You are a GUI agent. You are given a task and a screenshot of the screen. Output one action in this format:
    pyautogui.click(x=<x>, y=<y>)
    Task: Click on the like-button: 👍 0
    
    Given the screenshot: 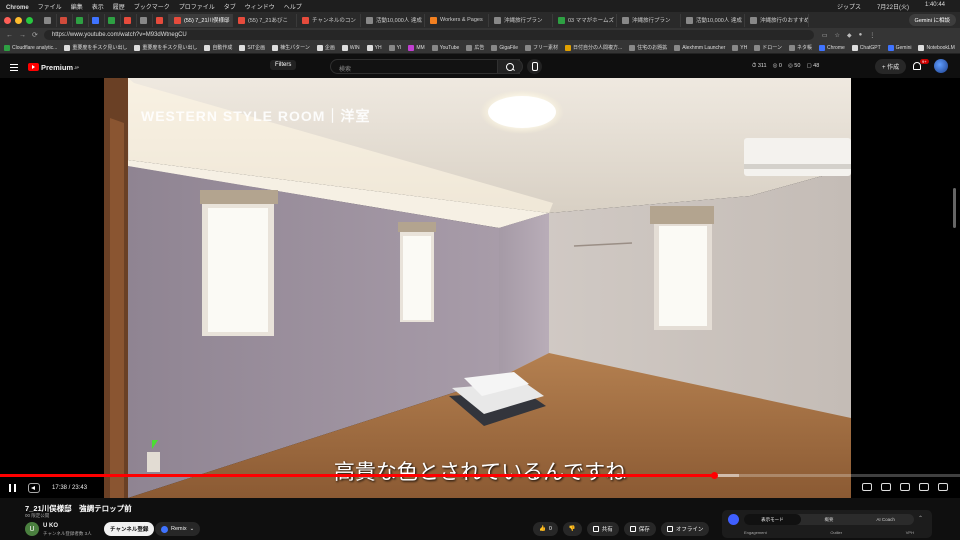 What is the action you would take?
    pyautogui.click(x=545, y=529)
    